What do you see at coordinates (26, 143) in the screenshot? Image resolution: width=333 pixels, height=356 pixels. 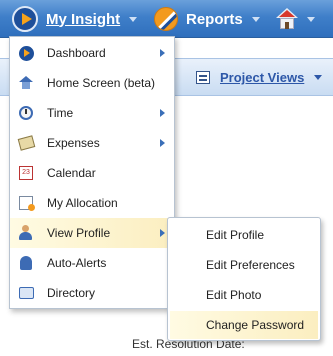 I see `expenses-icon` at bounding box center [26, 143].